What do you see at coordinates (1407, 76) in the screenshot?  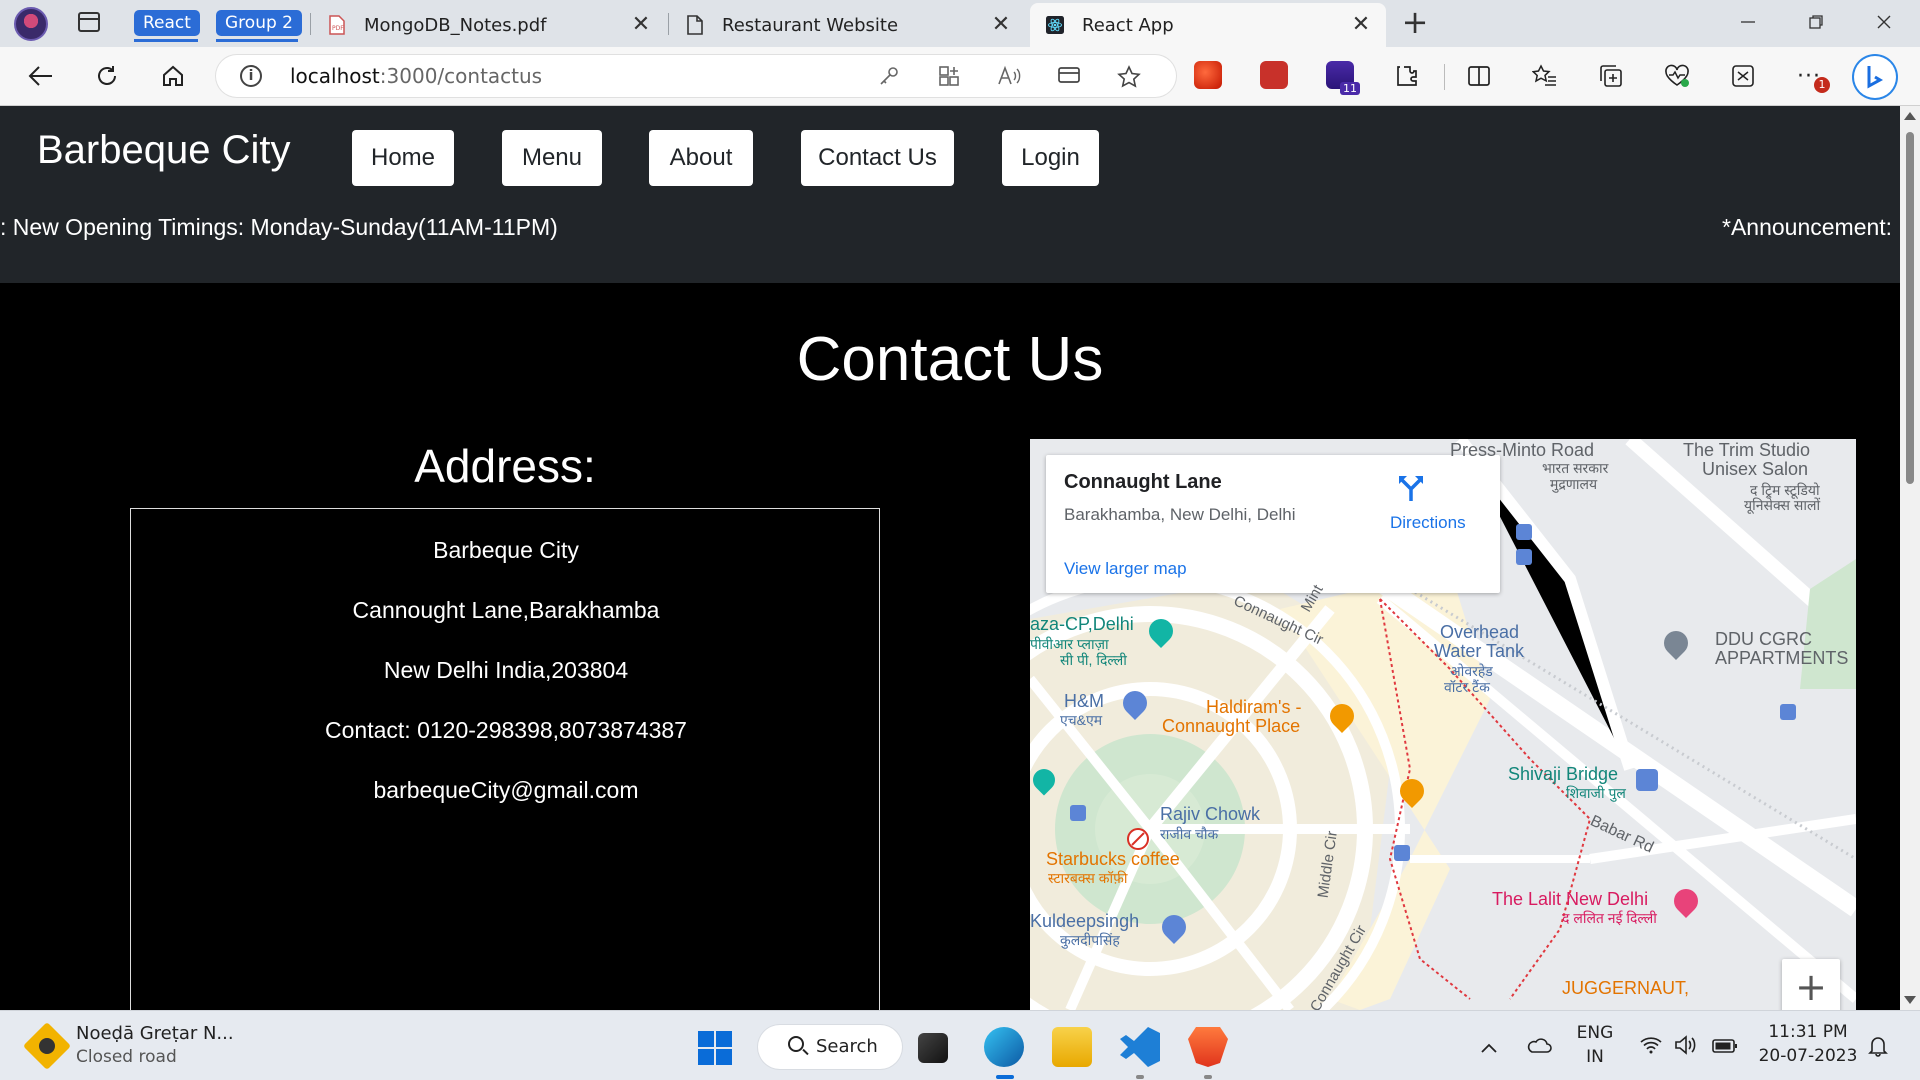 I see `extensions-icon` at bounding box center [1407, 76].